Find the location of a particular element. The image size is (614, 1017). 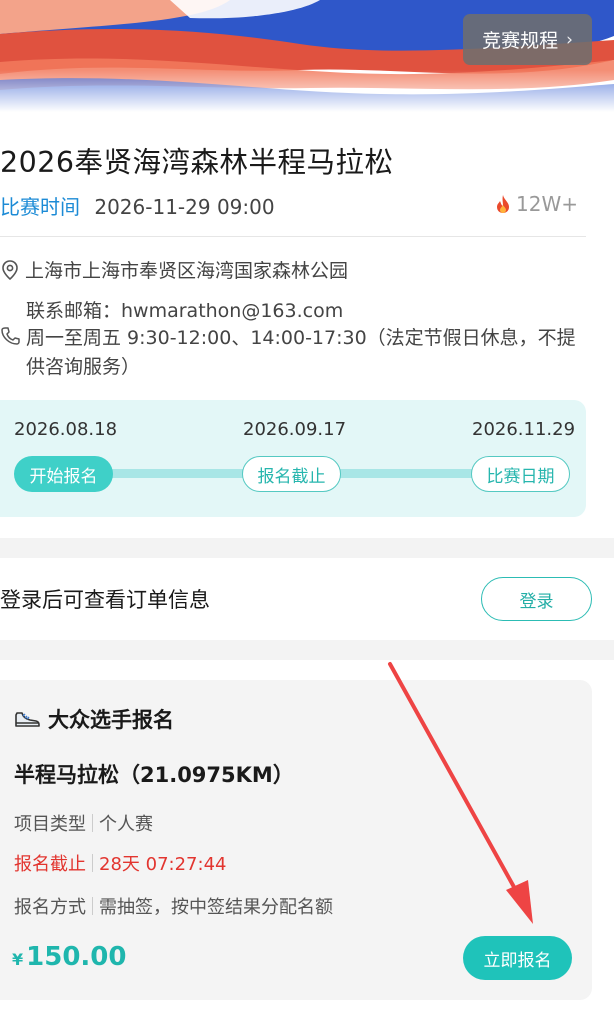

timeline-step-start: 开始报名 is located at coordinates (63, 474).